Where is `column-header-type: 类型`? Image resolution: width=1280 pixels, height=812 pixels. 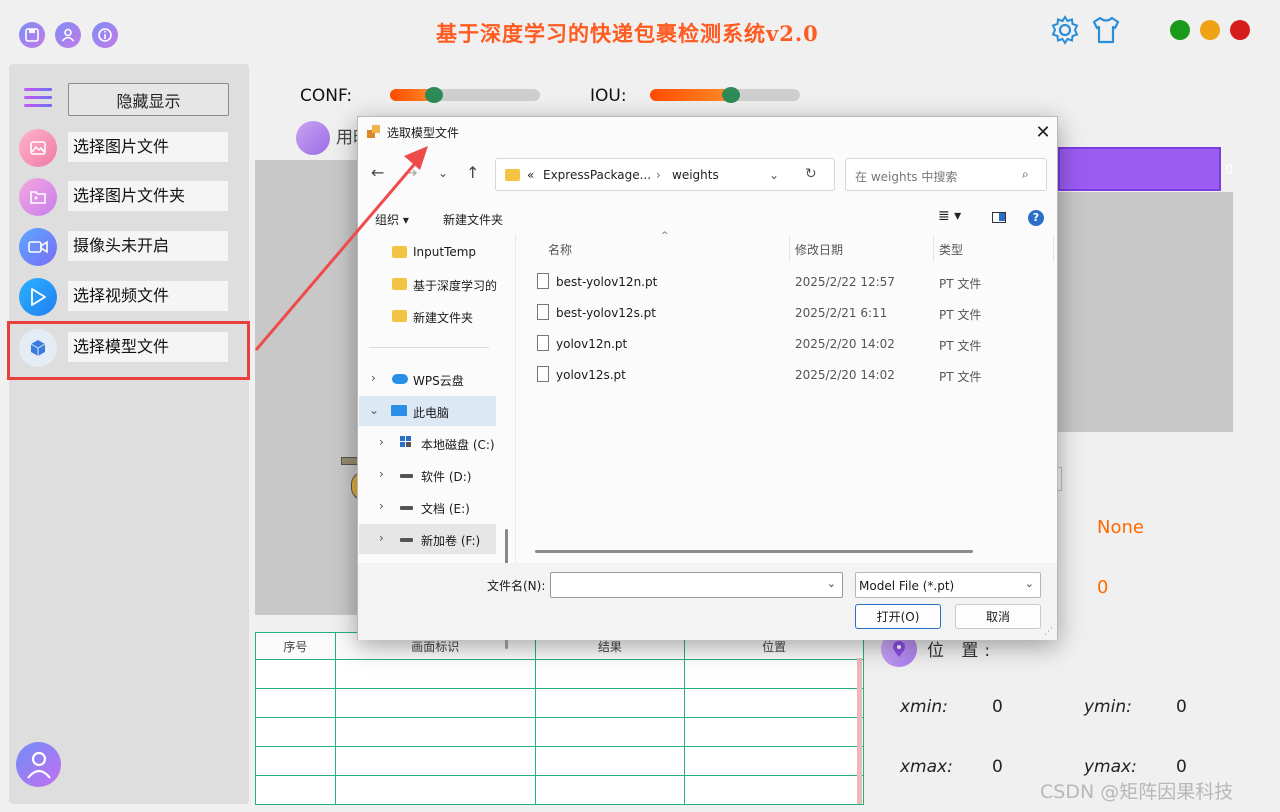
column-header-type: 类型 is located at coordinates (951, 249).